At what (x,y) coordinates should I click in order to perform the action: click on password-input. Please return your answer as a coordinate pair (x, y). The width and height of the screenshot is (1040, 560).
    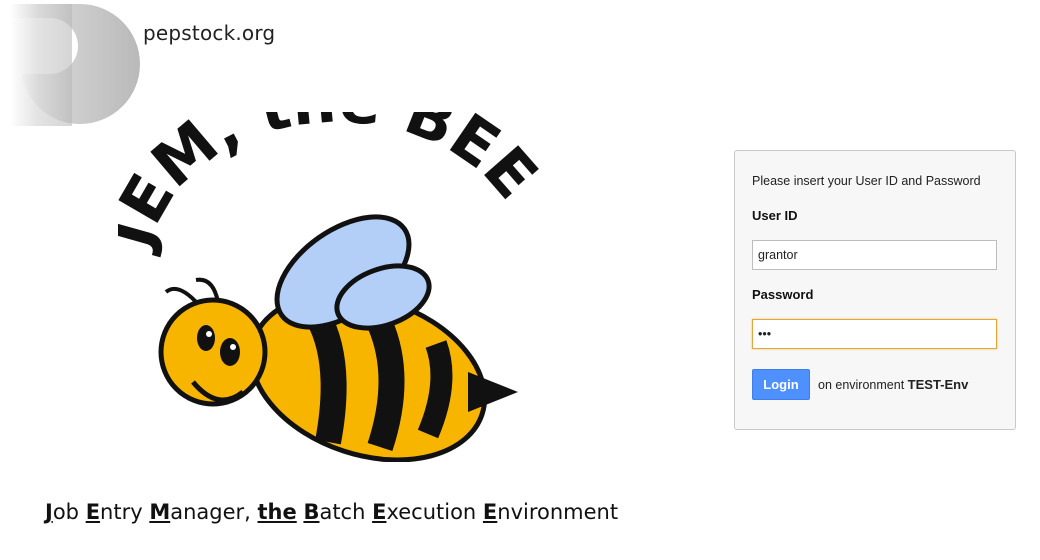
    Looking at the image, I should click on (874, 334).